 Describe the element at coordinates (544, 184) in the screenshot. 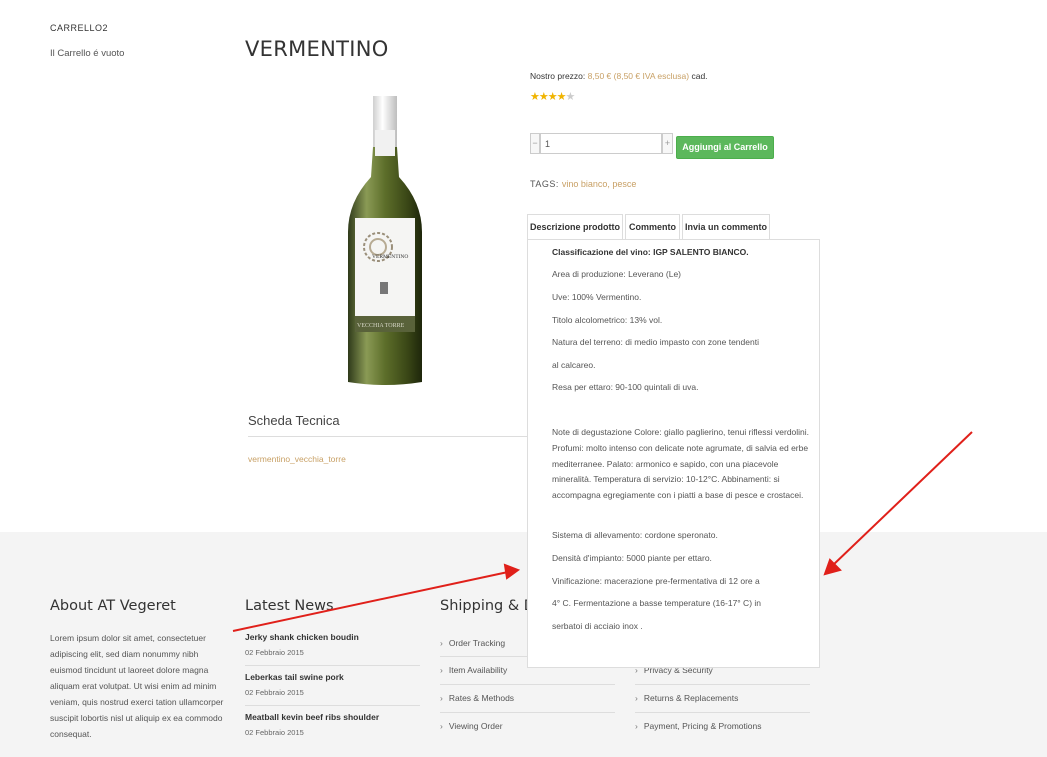

I see `tags-label: TAGS:` at that location.